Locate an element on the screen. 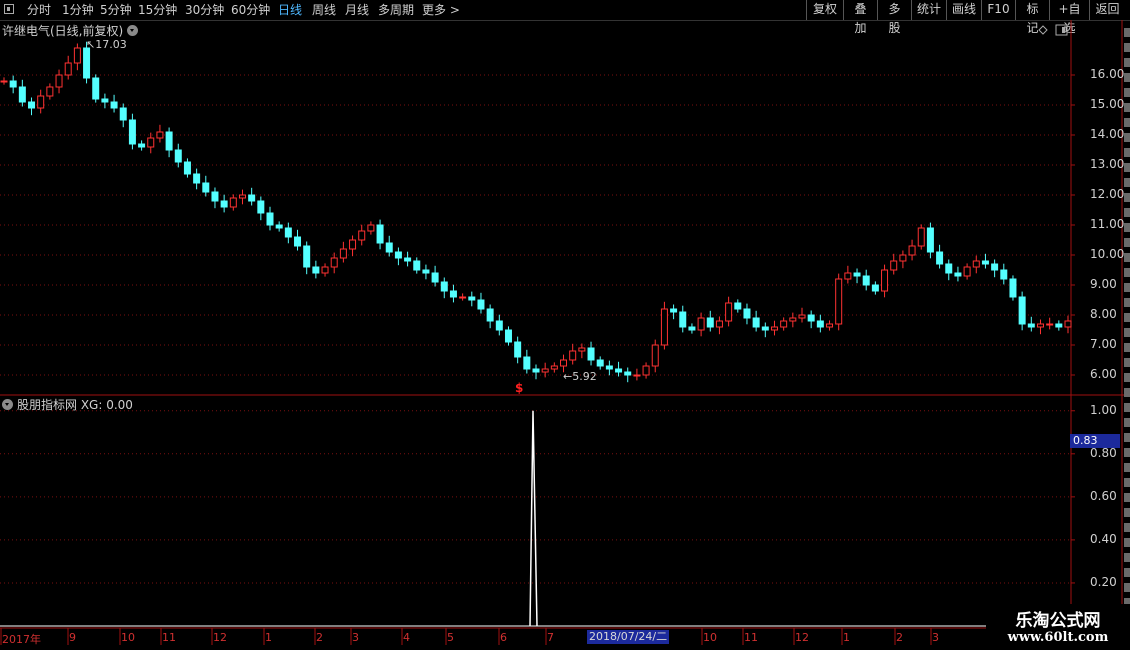 Image resolution: width=1130 pixels, height=650 pixels. period-tab-monthly: 月线 is located at coordinates (357, 10).